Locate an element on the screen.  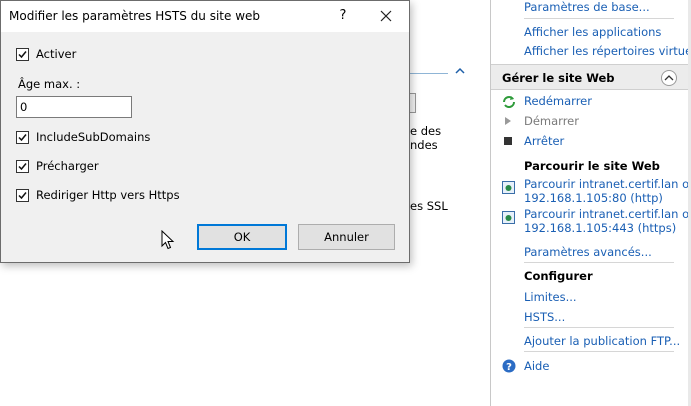
max-age-label: Âge max. : is located at coordinates (49, 84).